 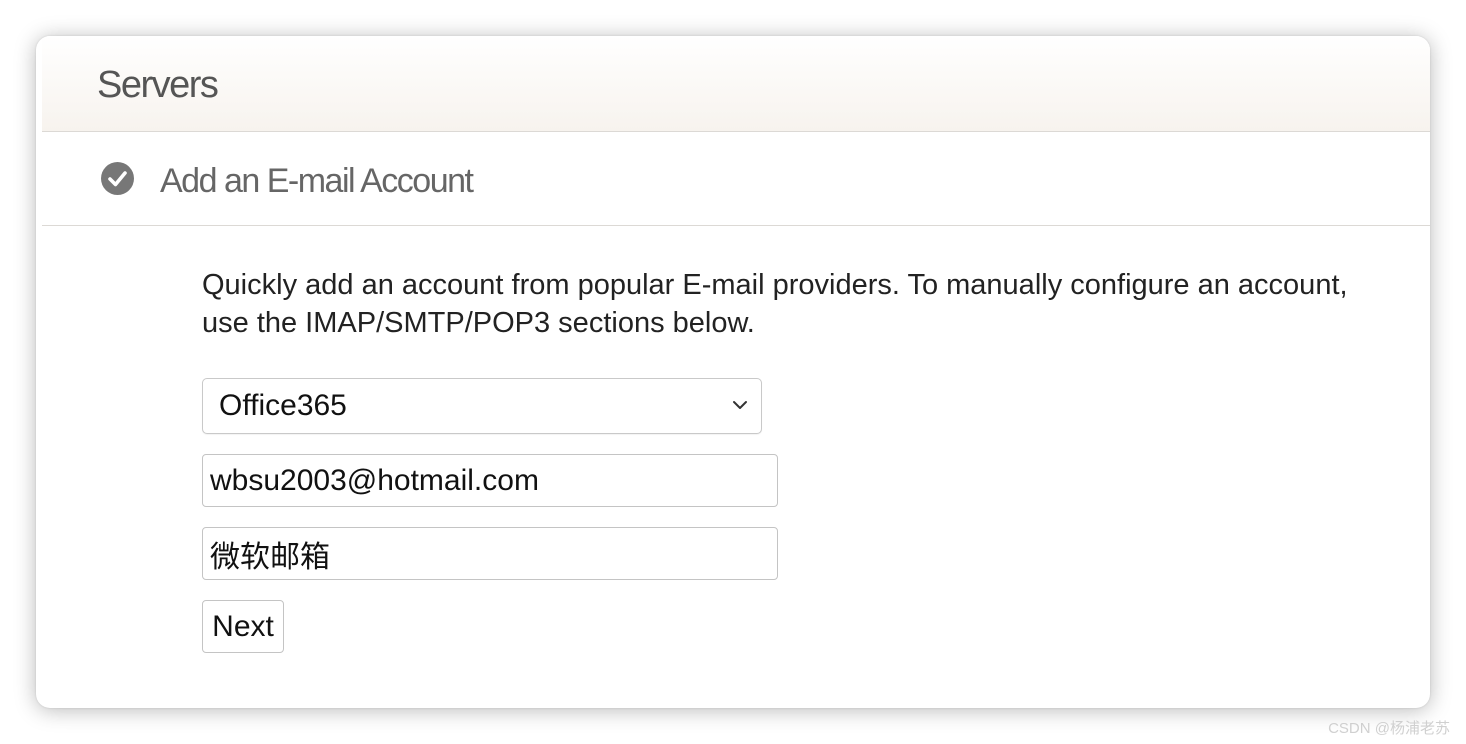 What do you see at coordinates (117, 178) in the screenshot?
I see `check-circle-icon` at bounding box center [117, 178].